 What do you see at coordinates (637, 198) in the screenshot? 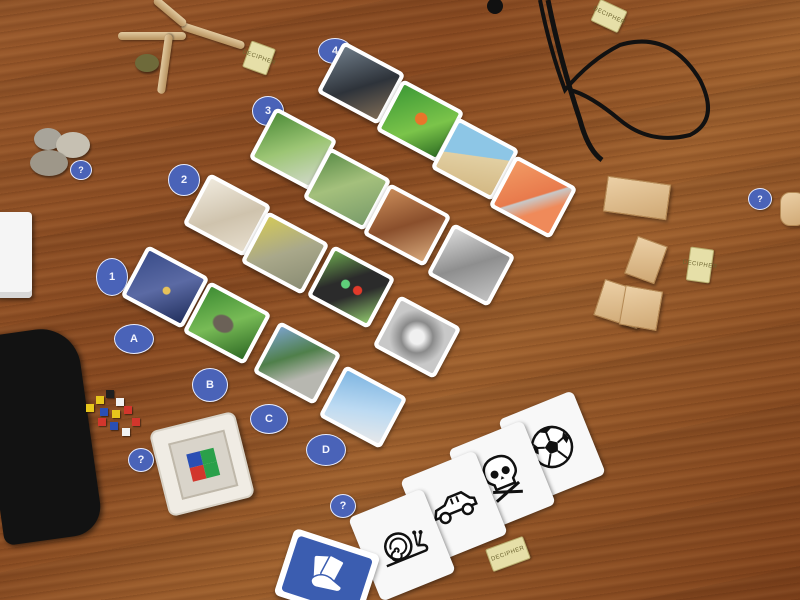
I see `wooden-arch-block` at bounding box center [637, 198].